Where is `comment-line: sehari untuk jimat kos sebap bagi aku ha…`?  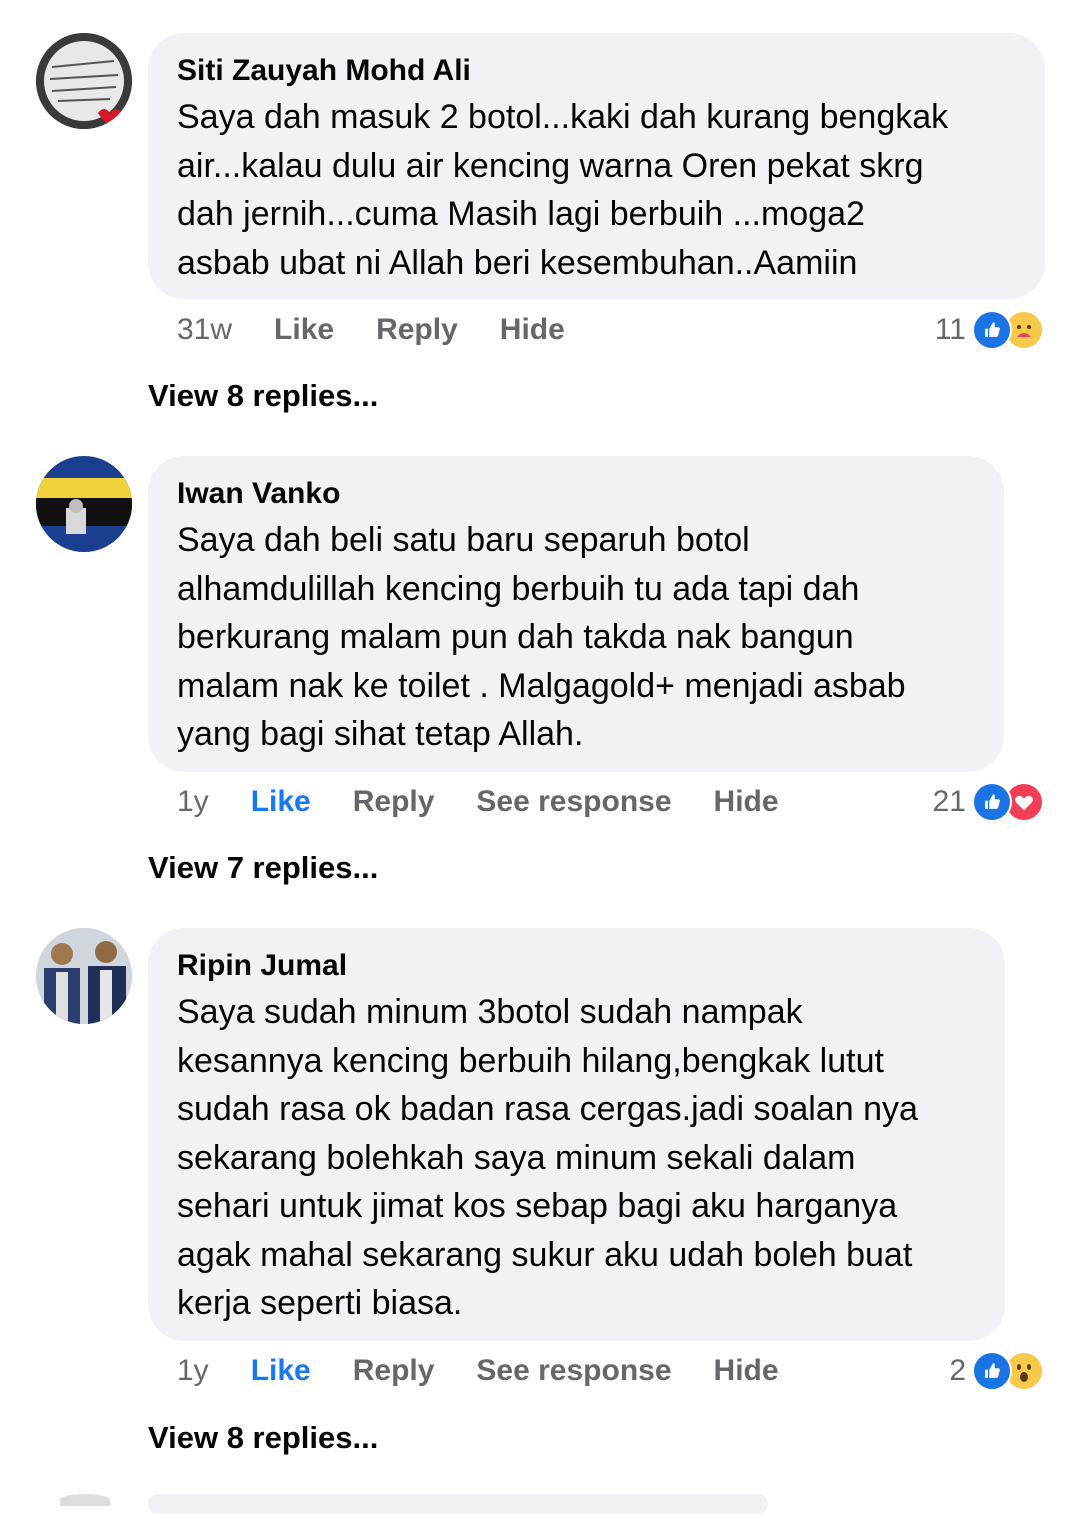 comment-line: sehari untuk jimat kos sebap bagi aku ha… is located at coordinates (537, 1206).